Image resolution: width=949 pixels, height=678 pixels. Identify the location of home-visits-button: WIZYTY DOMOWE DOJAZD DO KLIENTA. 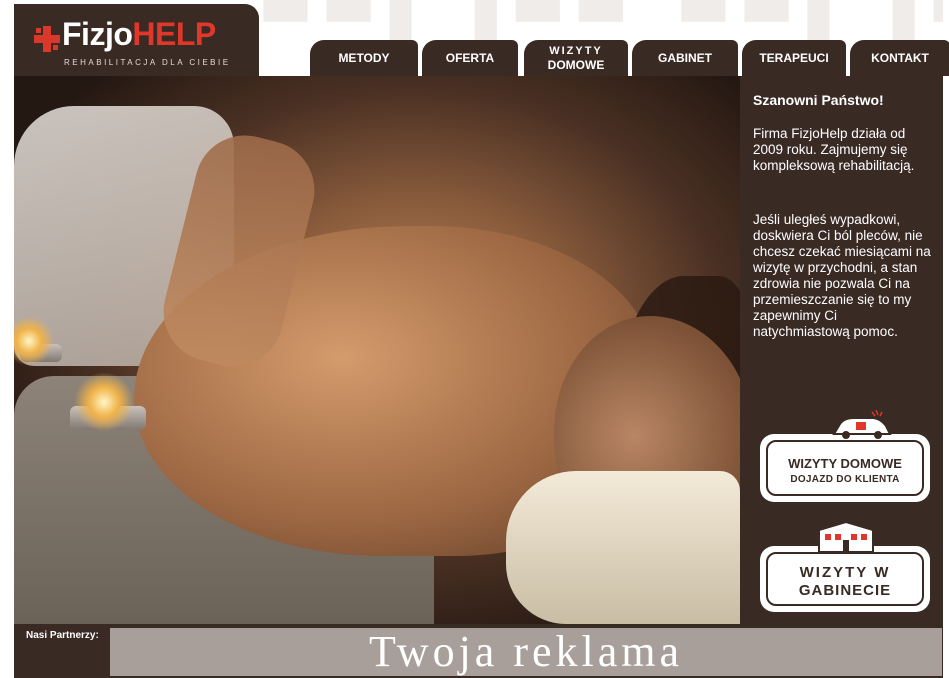
(845, 456).